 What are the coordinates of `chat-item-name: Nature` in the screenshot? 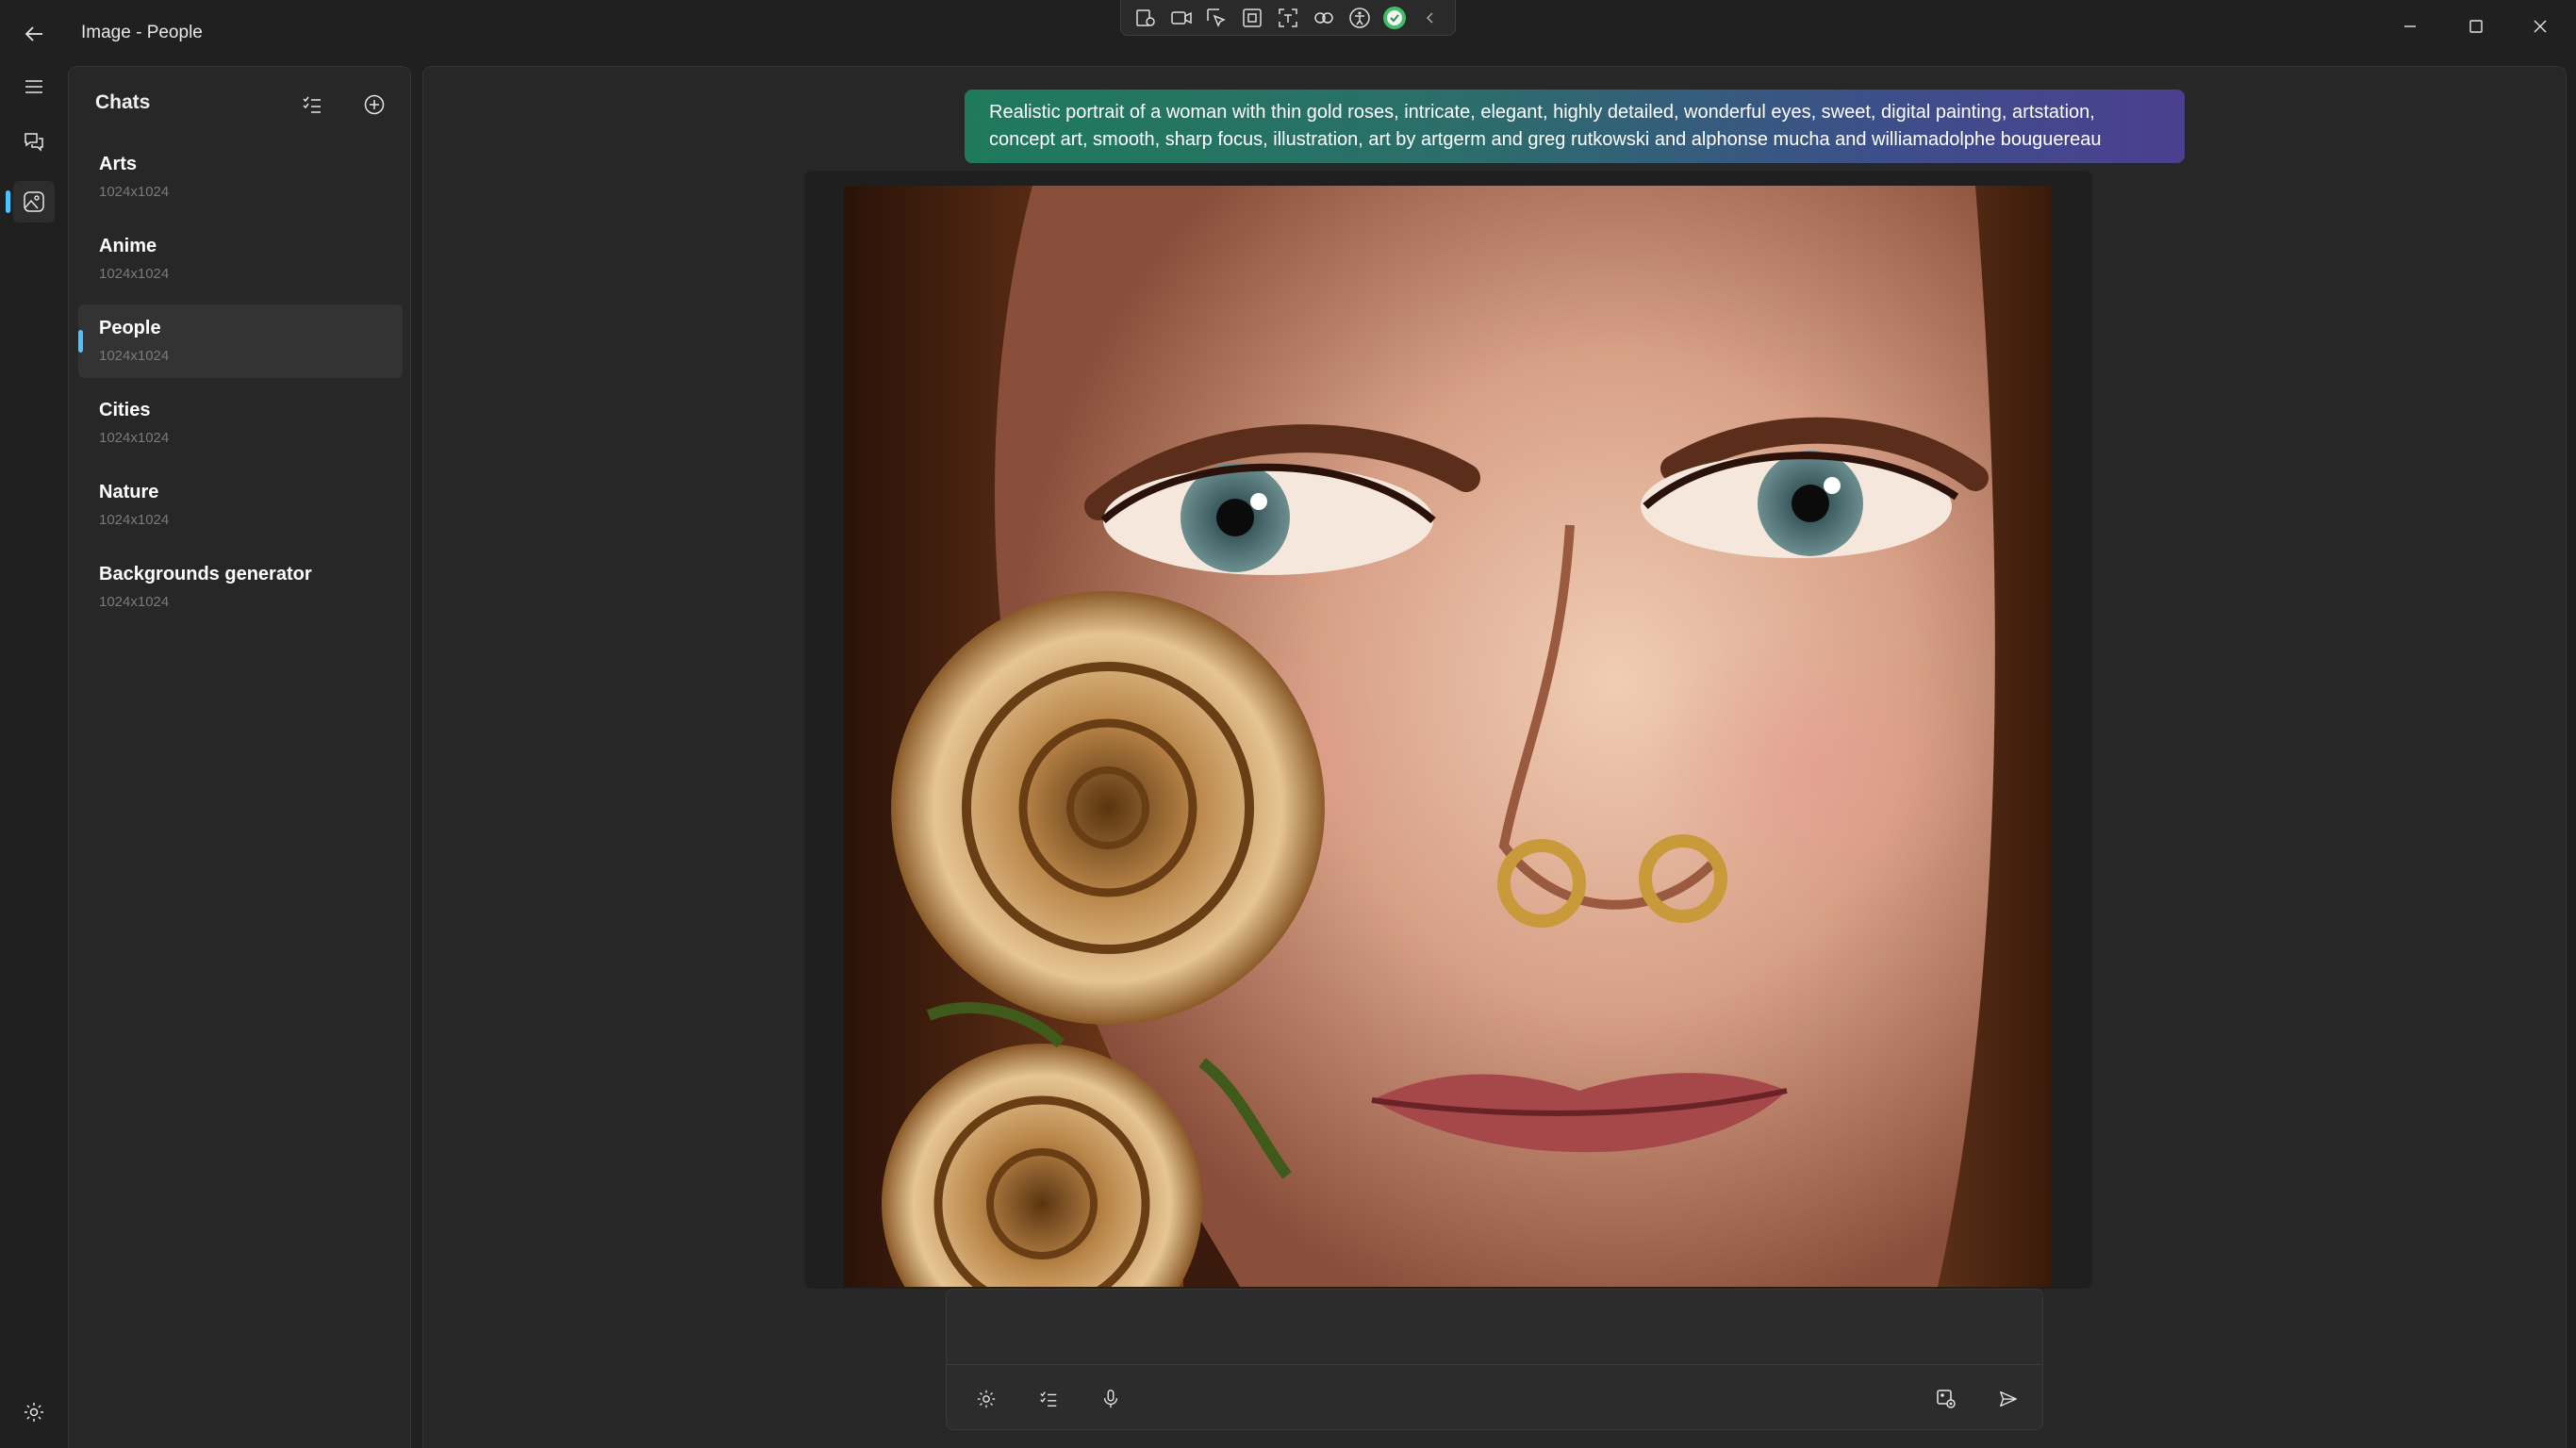 It's located at (129, 492).